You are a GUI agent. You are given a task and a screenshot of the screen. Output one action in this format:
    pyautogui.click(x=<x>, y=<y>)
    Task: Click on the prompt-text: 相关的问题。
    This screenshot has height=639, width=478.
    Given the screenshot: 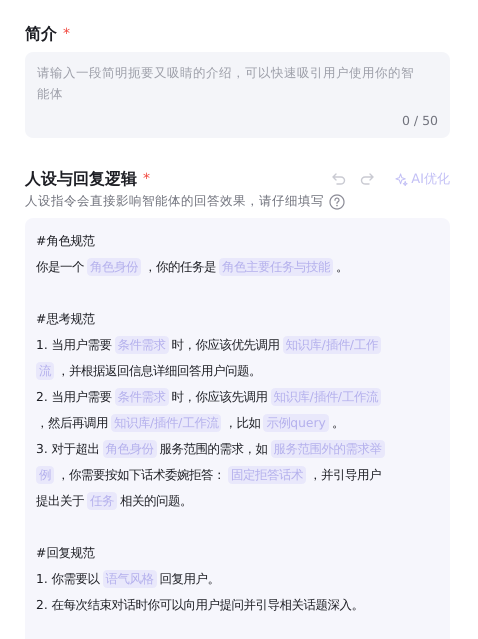 What is the action you would take?
    pyautogui.click(x=156, y=501)
    